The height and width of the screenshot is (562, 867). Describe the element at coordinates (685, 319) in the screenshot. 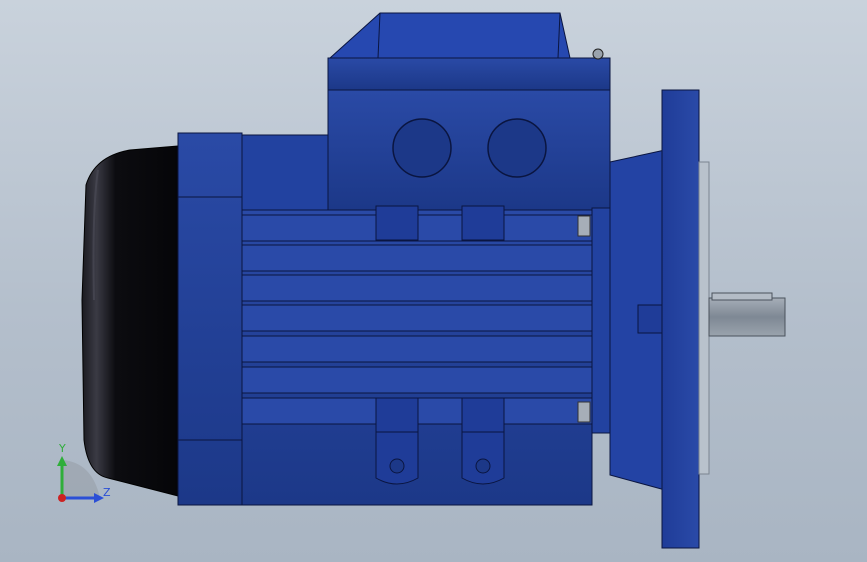

I see `flange` at that location.